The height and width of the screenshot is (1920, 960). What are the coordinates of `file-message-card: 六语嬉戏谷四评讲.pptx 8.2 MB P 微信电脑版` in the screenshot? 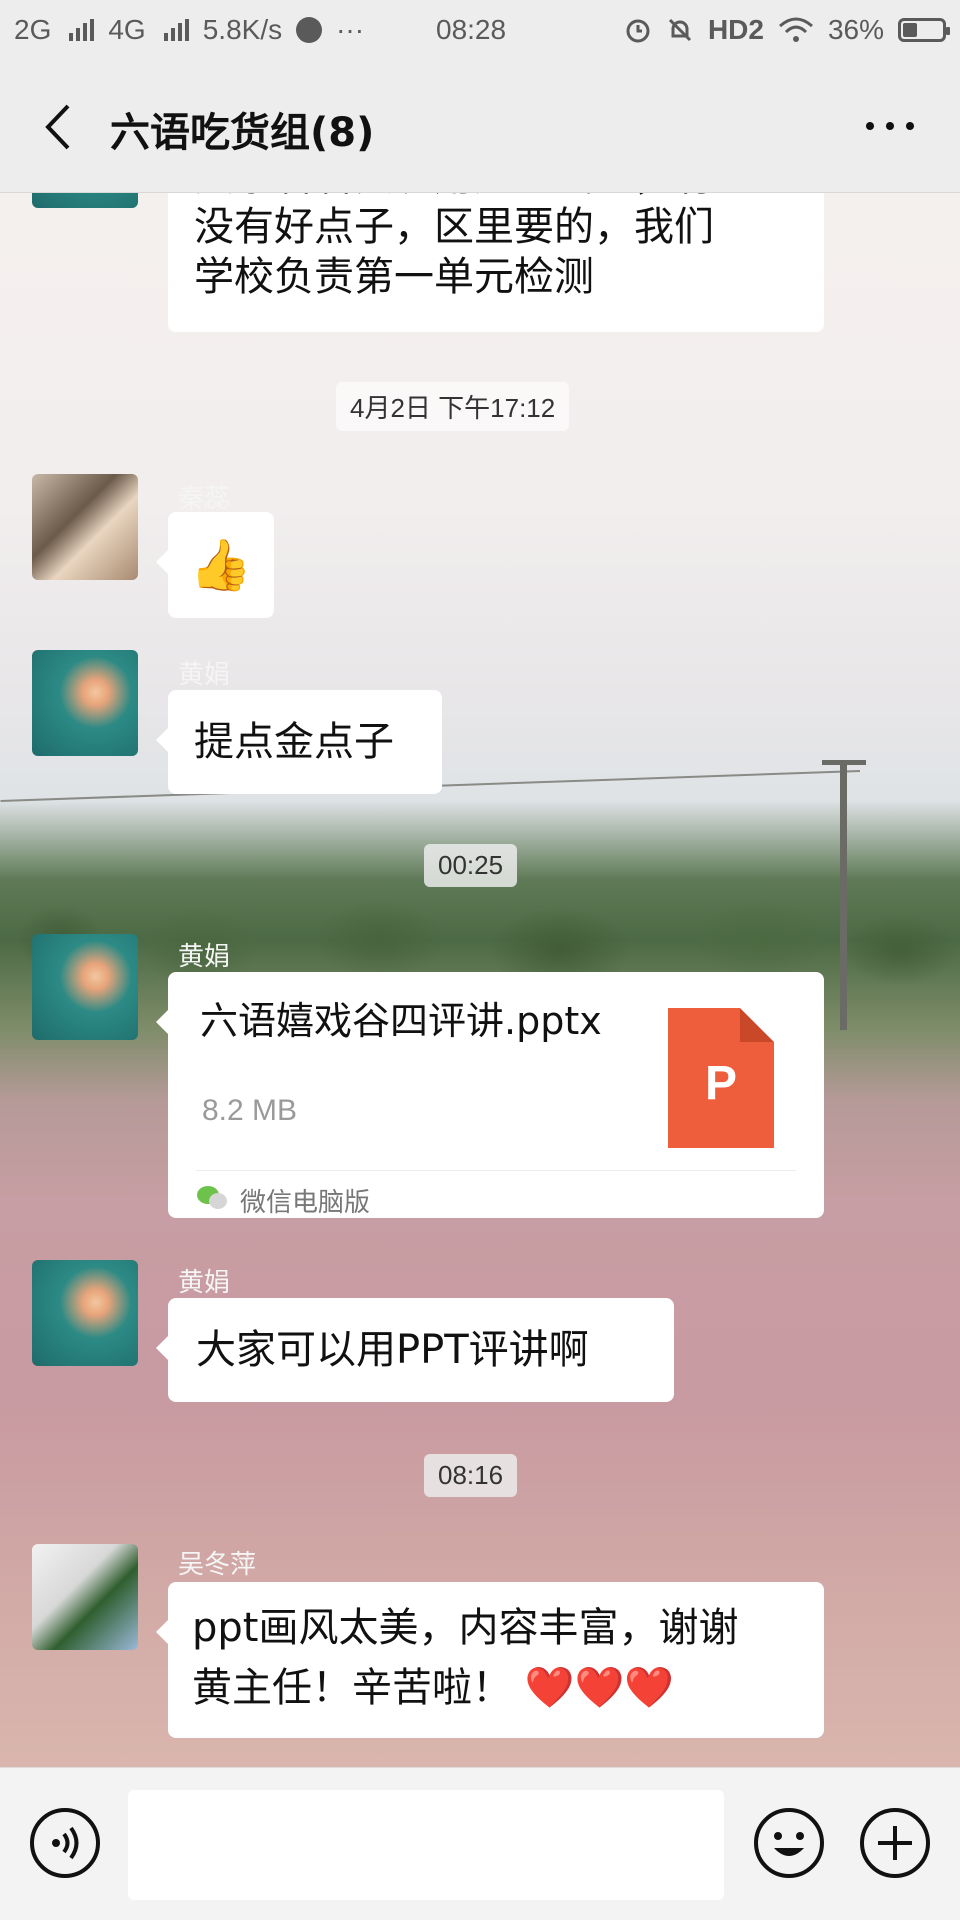 It's located at (490, 1095).